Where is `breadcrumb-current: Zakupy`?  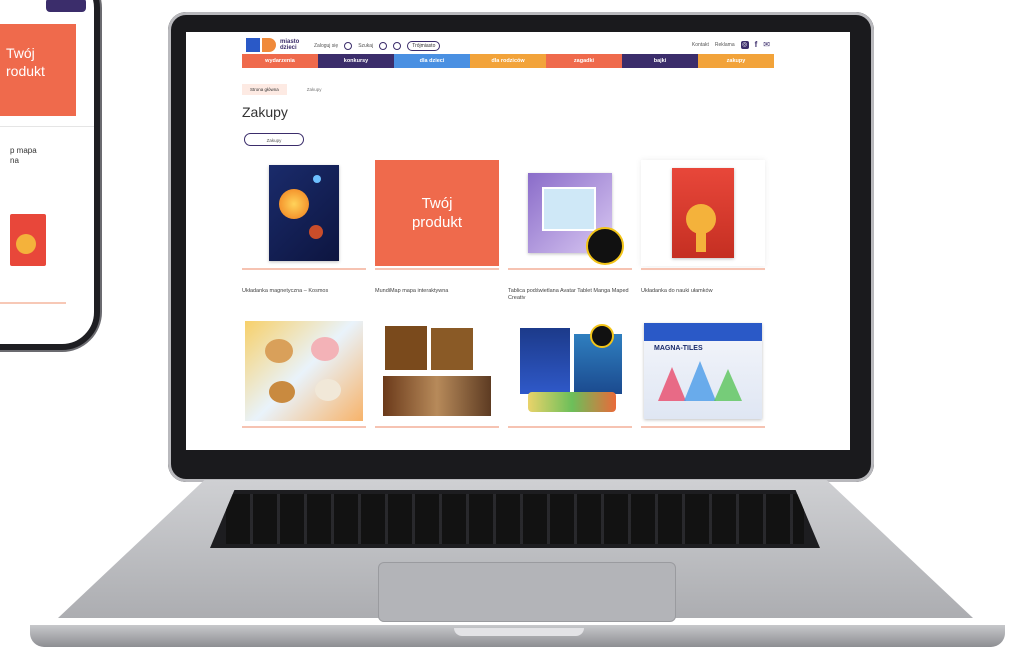
breadcrumb-current: Zakupy is located at coordinates (314, 89).